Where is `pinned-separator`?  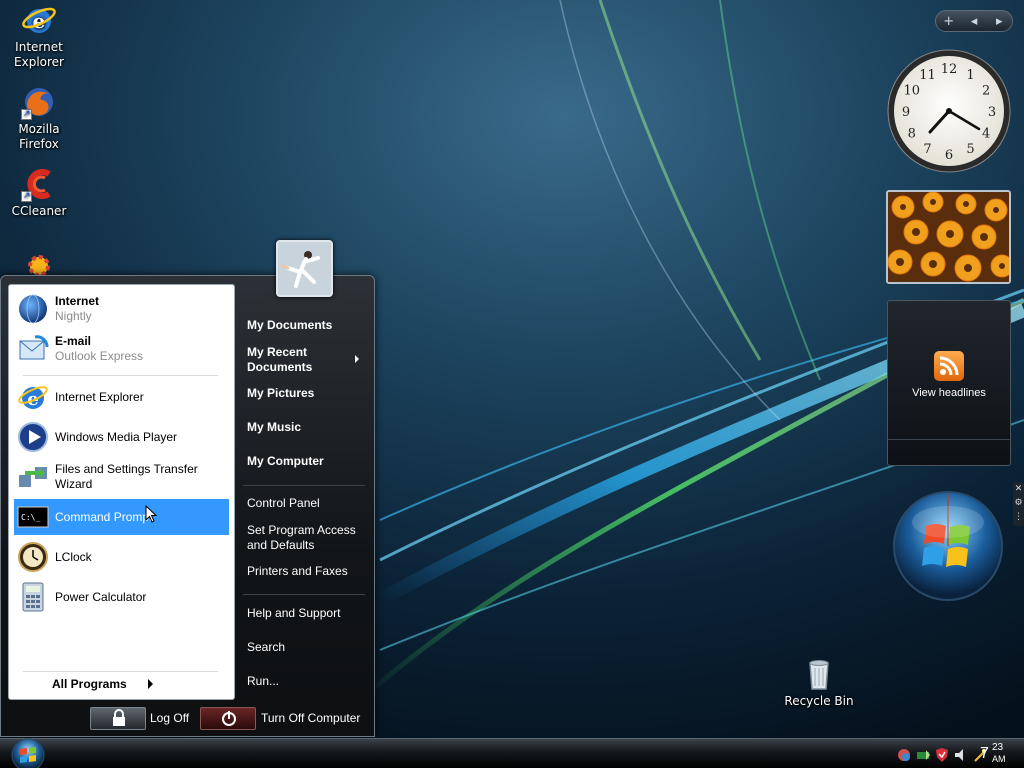 pinned-separator is located at coordinates (120, 375).